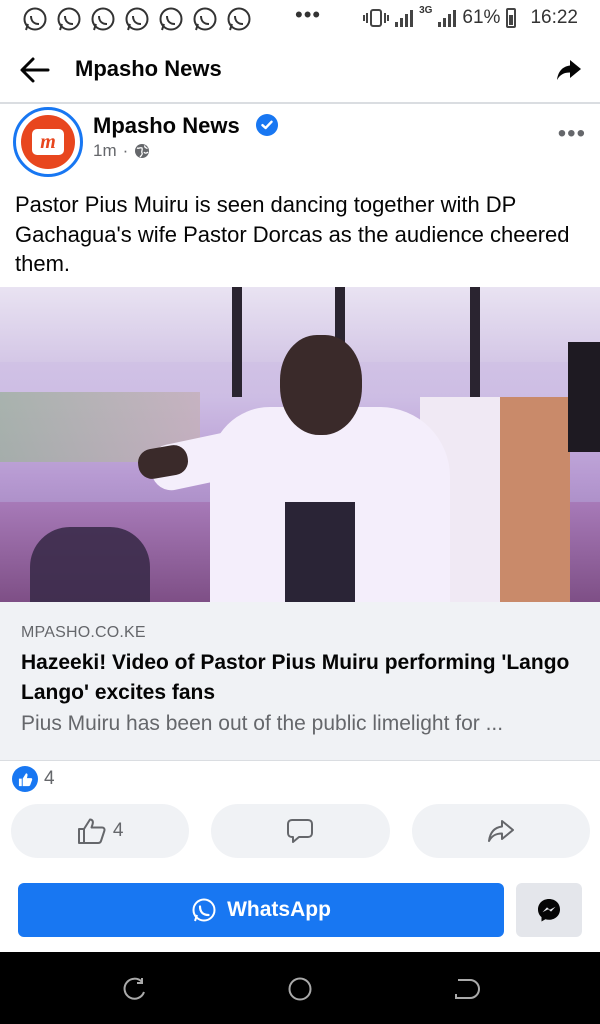  I want to click on verified-badge-icon, so click(267, 125).